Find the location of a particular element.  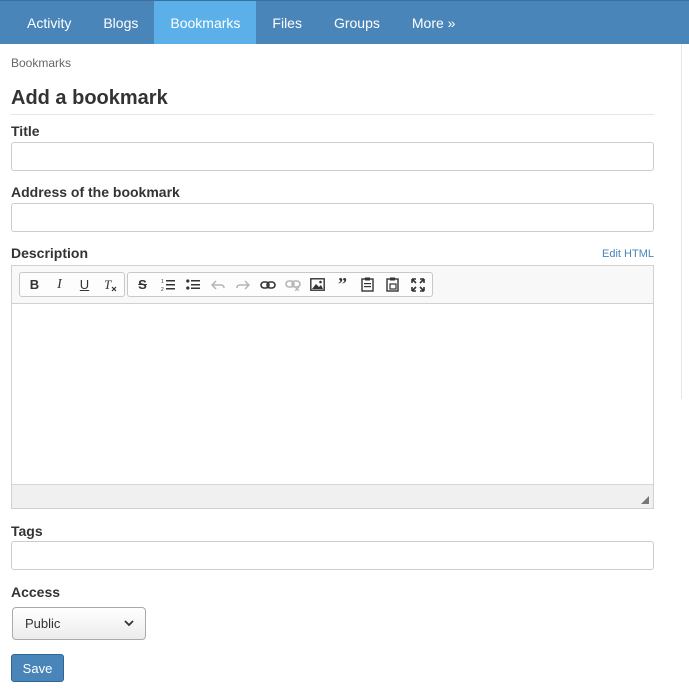

tags-input is located at coordinates (332, 555).